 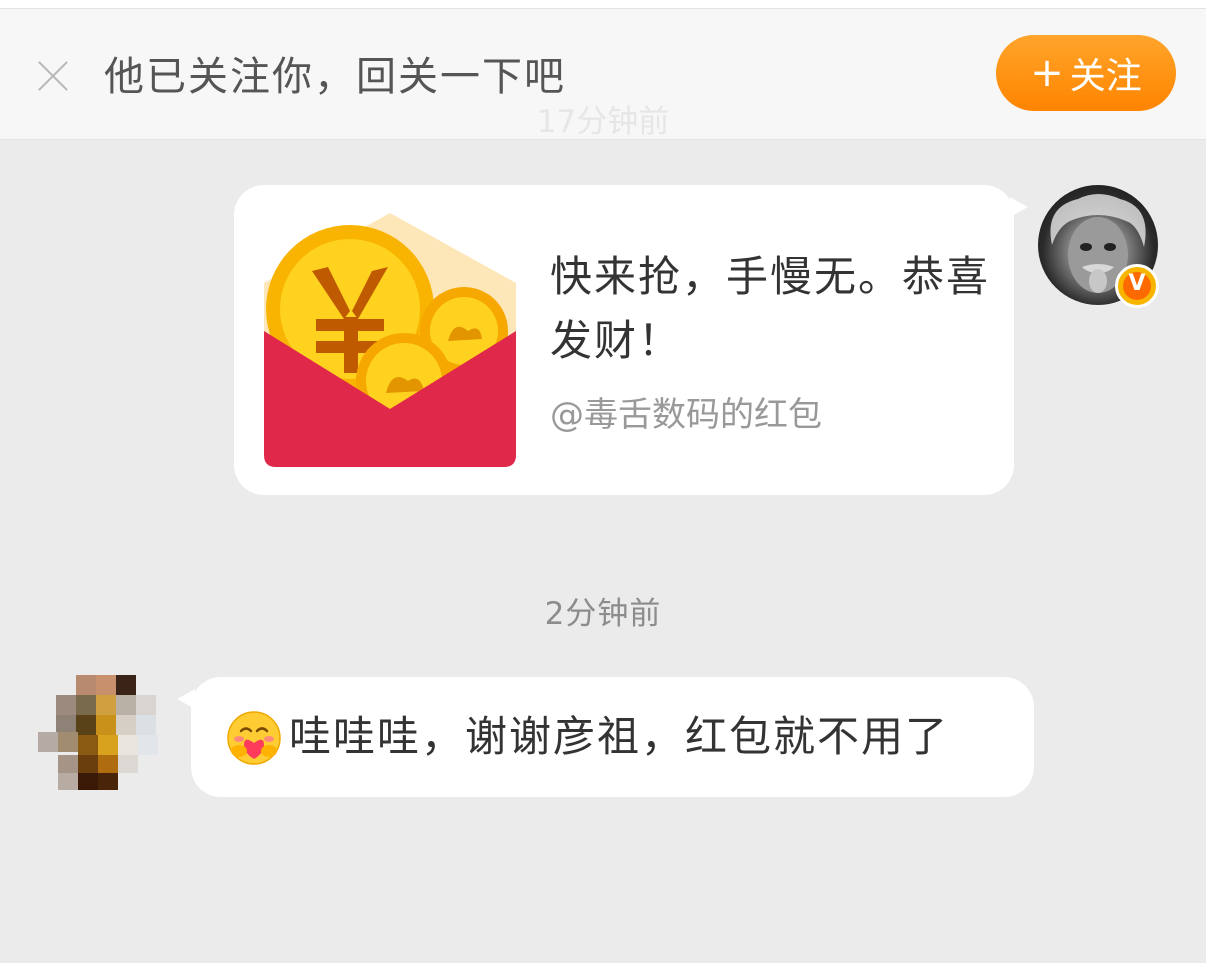 What do you see at coordinates (603, 74) in the screenshot?
I see `follow-prompt-bar: 他已关注你，回关一下吧 + 关注 17分钟前` at bounding box center [603, 74].